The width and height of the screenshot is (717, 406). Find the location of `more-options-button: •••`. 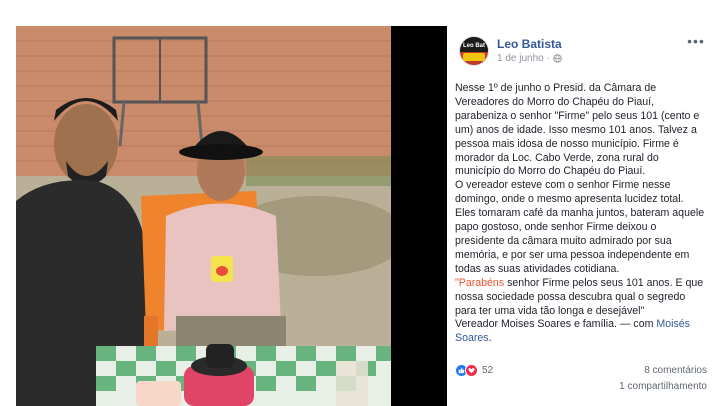

more-options-button: ••• is located at coordinates (696, 43).